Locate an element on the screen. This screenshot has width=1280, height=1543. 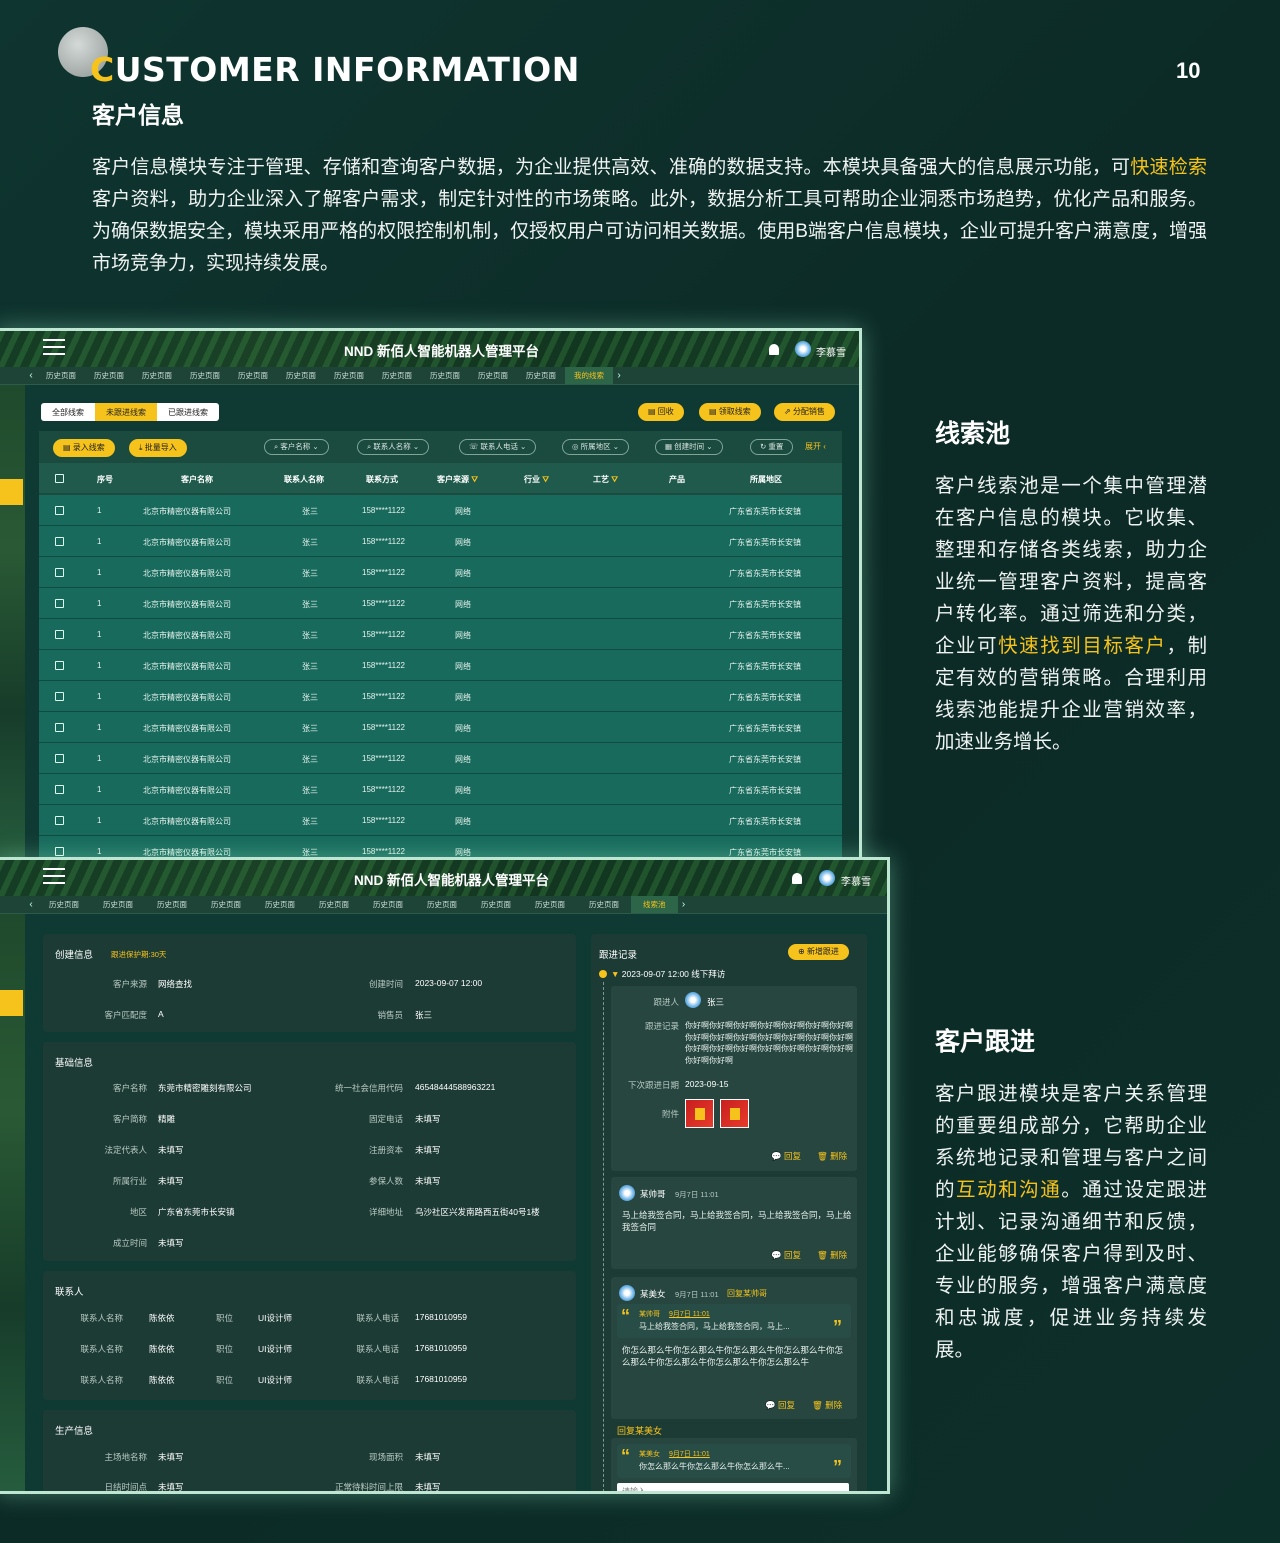
filter-contact-phone: ☏ 联系人电话 ⌄ is located at coordinates (498, 447).